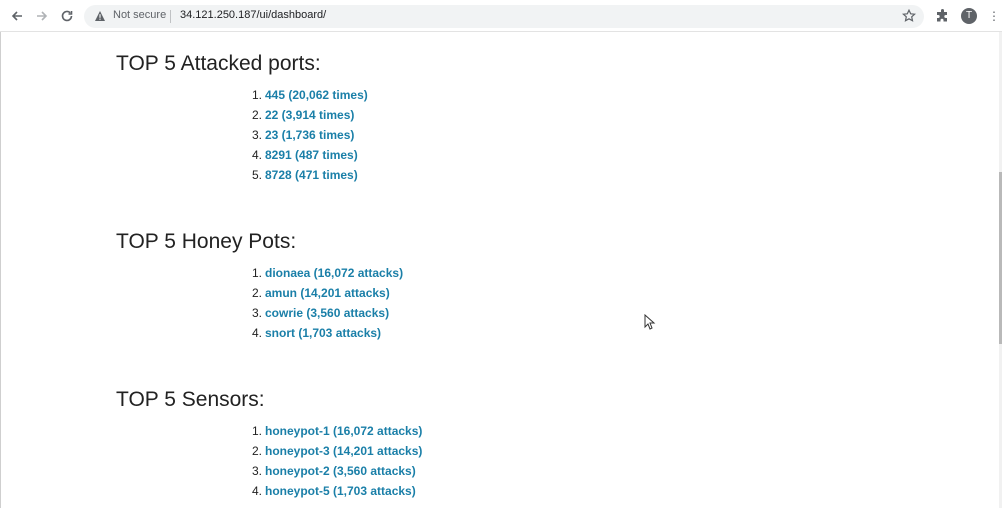 The height and width of the screenshot is (508, 1002). What do you see at coordinates (170, 16) in the screenshot?
I see `separator` at bounding box center [170, 16].